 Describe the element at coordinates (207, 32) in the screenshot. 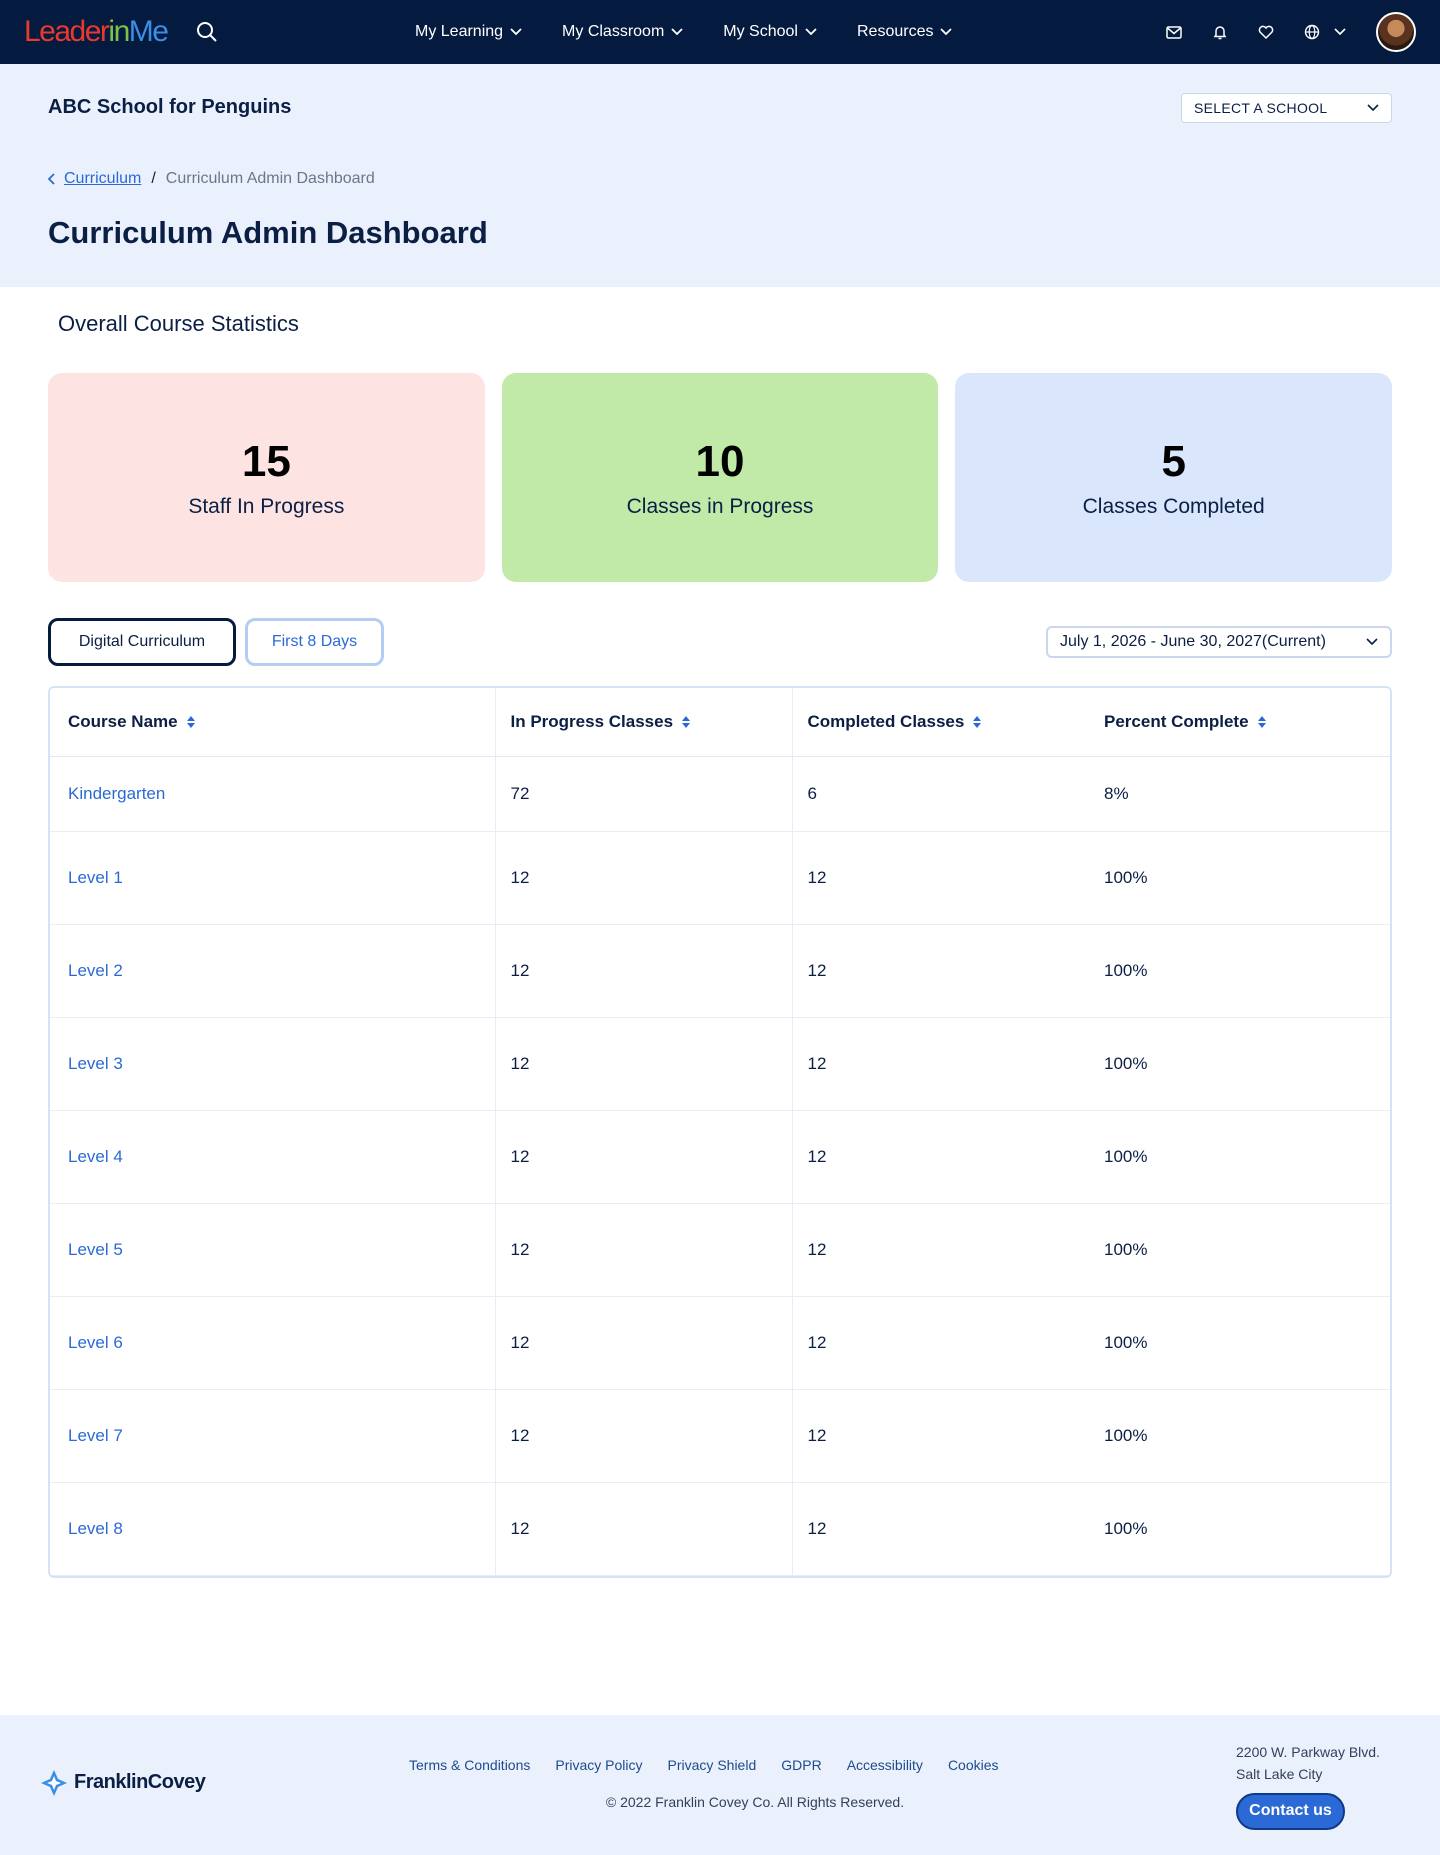

I see `search-icon` at that location.